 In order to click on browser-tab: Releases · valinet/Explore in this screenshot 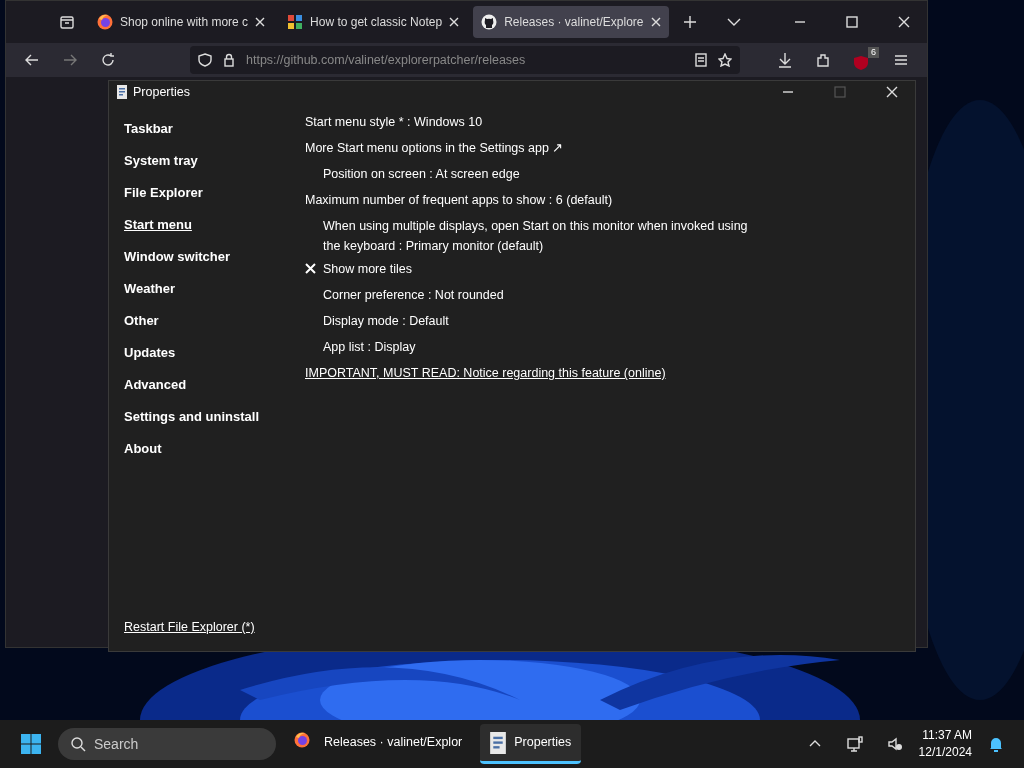, I will do `click(571, 22)`.